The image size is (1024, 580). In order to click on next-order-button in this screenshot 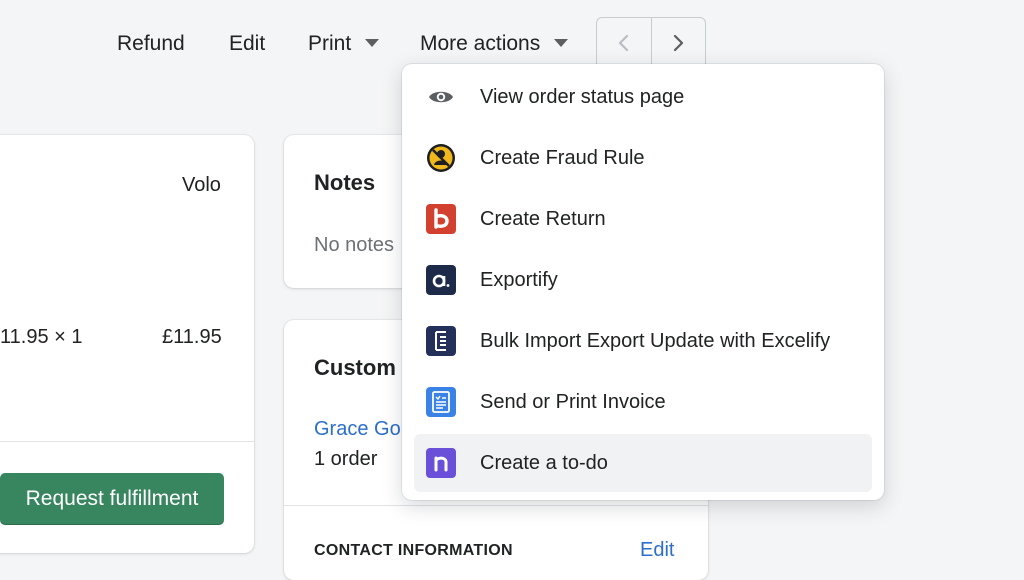, I will do `click(679, 43)`.